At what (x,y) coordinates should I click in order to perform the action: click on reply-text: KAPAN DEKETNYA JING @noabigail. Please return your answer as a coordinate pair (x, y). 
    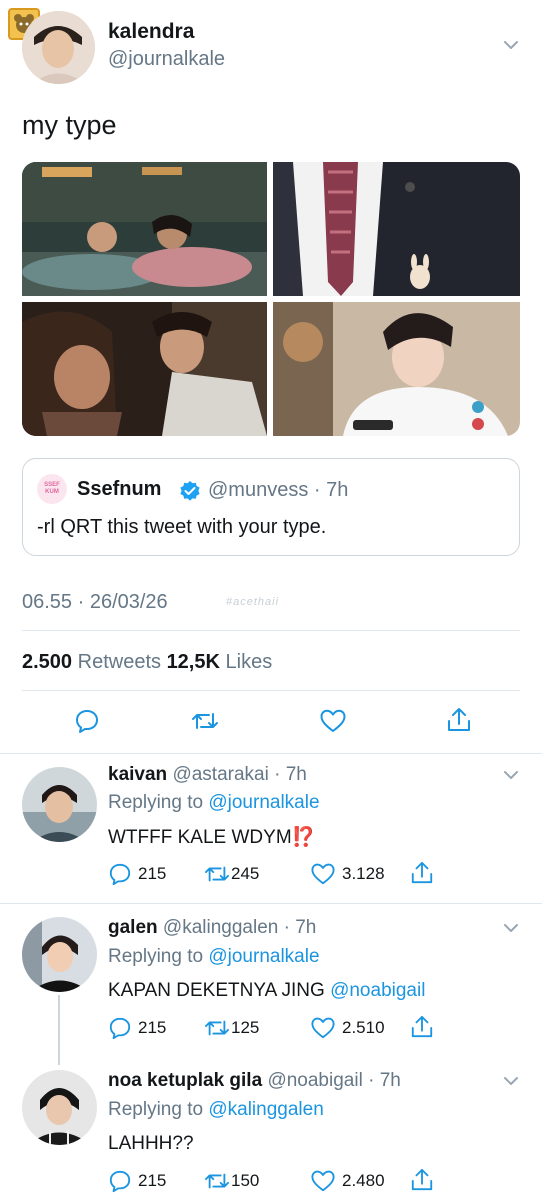
    Looking at the image, I should click on (267, 990).